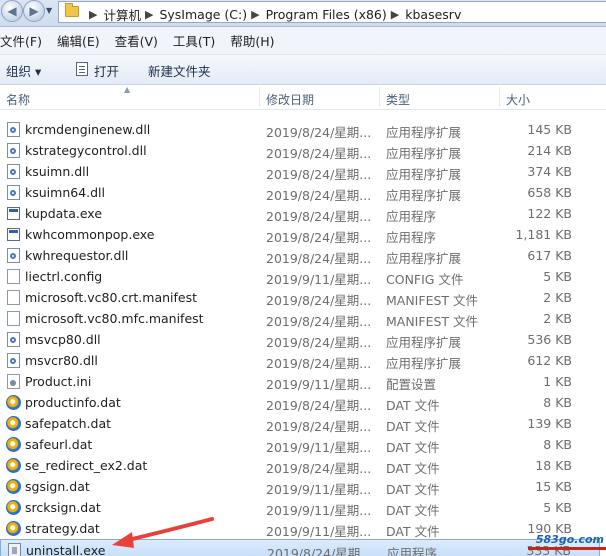 The width and height of the screenshot is (606, 556). Describe the element at coordinates (425, 279) in the screenshot. I see `file-type: CONFIG 文件` at that location.